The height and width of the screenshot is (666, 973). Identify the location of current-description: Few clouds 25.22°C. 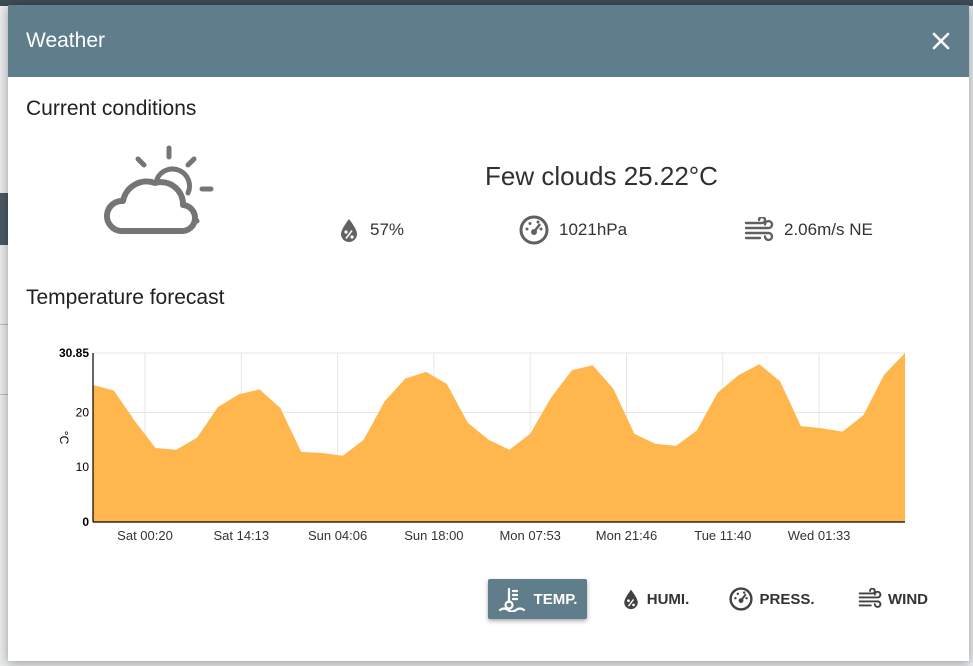
(601, 176).